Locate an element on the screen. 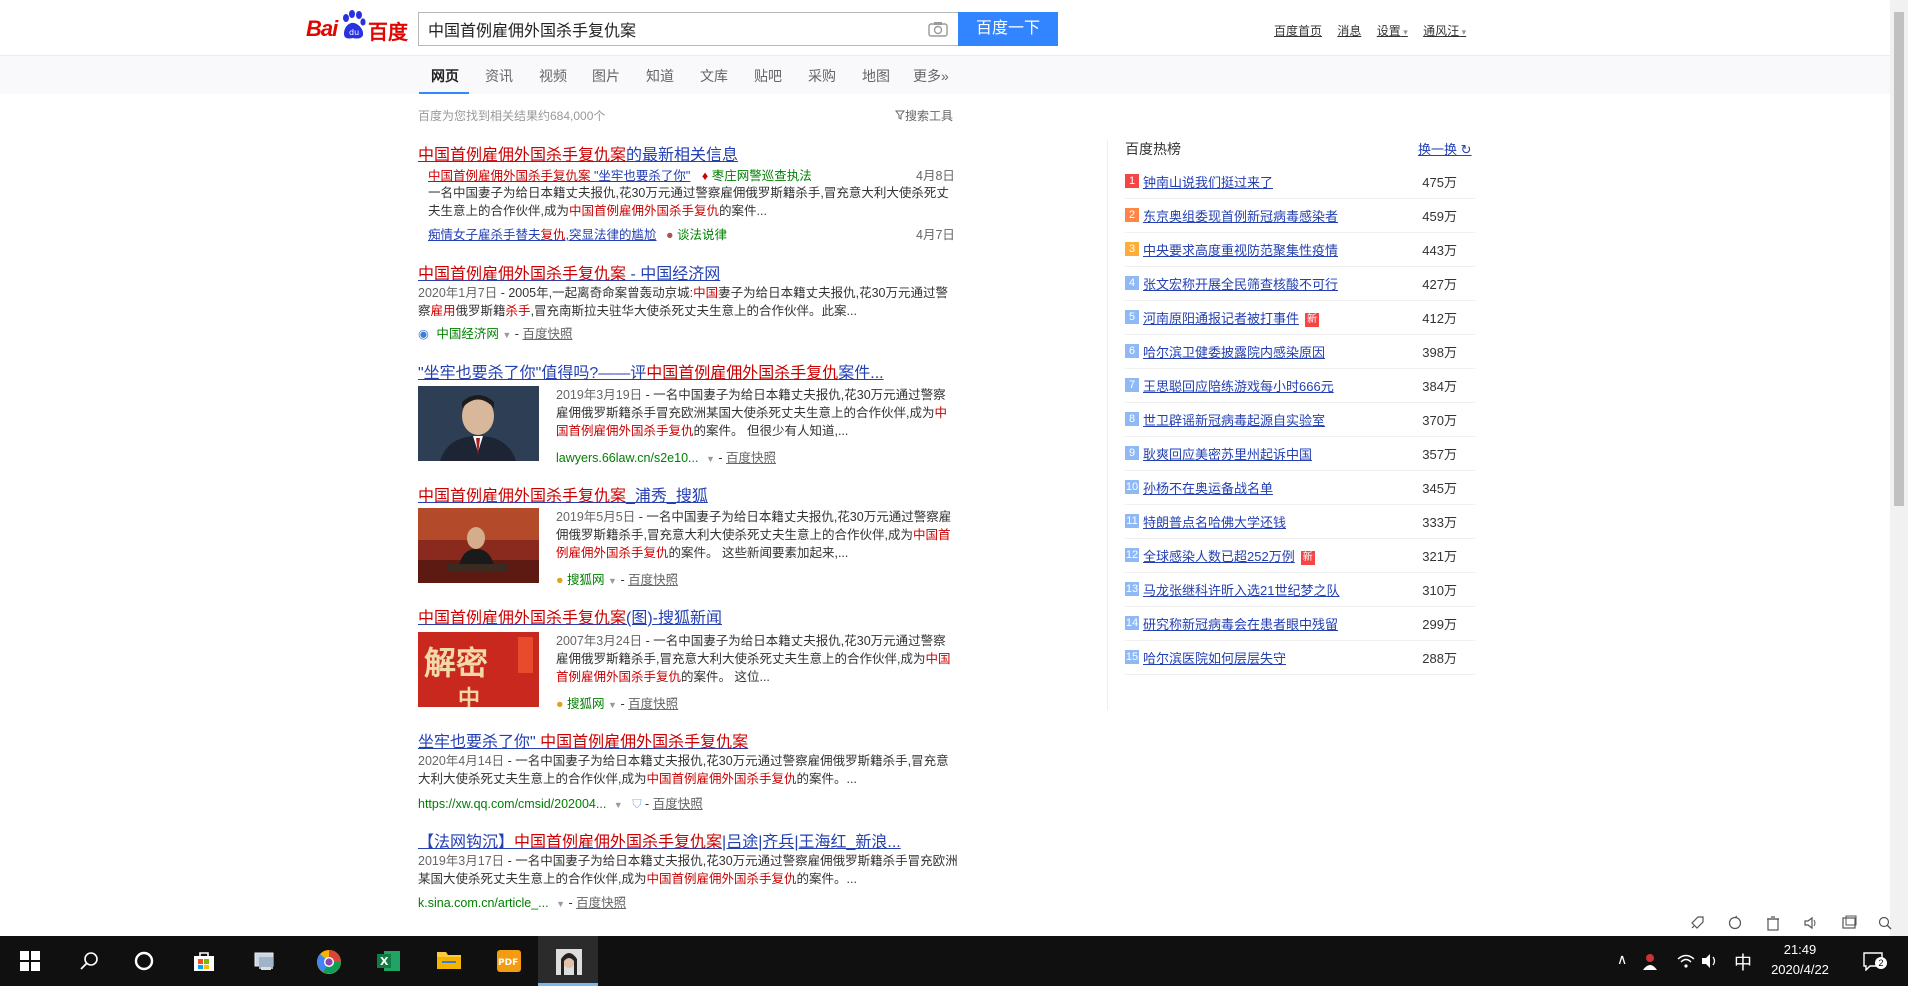  scrollbar is located at coordinates (1899, 468).